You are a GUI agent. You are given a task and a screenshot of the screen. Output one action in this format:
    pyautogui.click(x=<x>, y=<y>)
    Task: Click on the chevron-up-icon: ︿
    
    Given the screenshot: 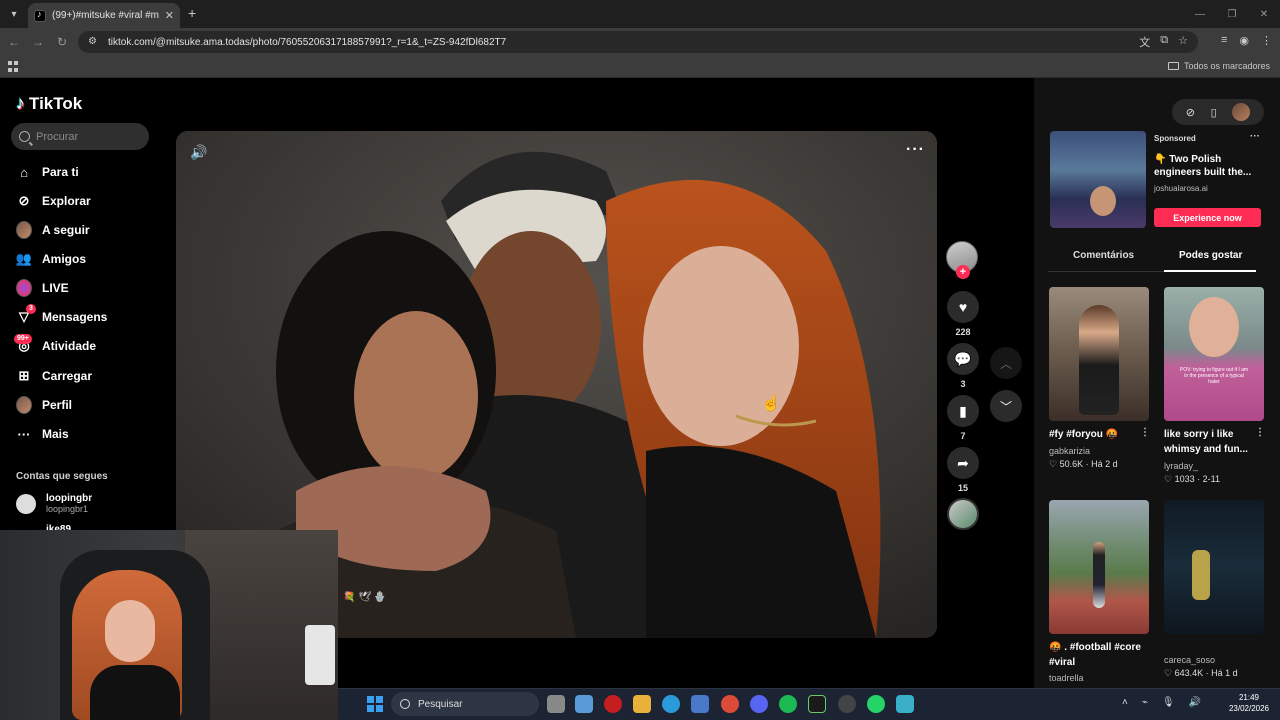 What is the action you would take?
    pyautogui.click(x=1005, y=363)
    